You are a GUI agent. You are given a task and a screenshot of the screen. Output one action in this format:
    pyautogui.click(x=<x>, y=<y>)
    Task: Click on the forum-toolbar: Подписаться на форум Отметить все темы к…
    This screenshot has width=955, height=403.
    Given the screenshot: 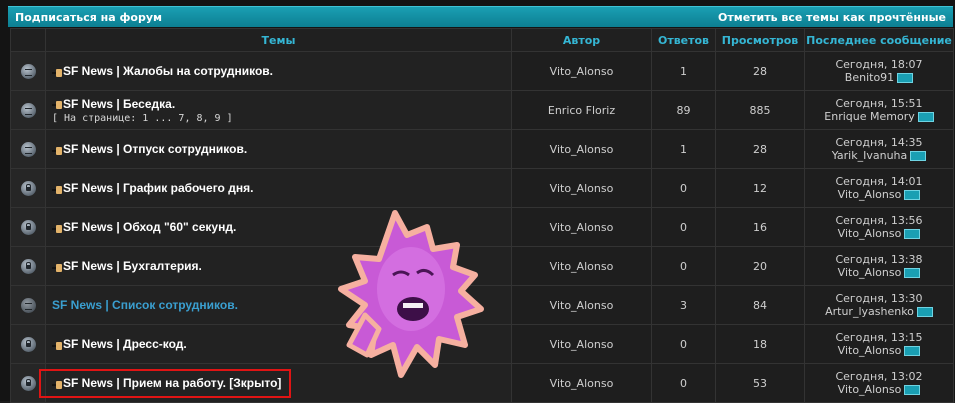 What is the action you would take?
    pyautogui.click(x=480, y=16)
    